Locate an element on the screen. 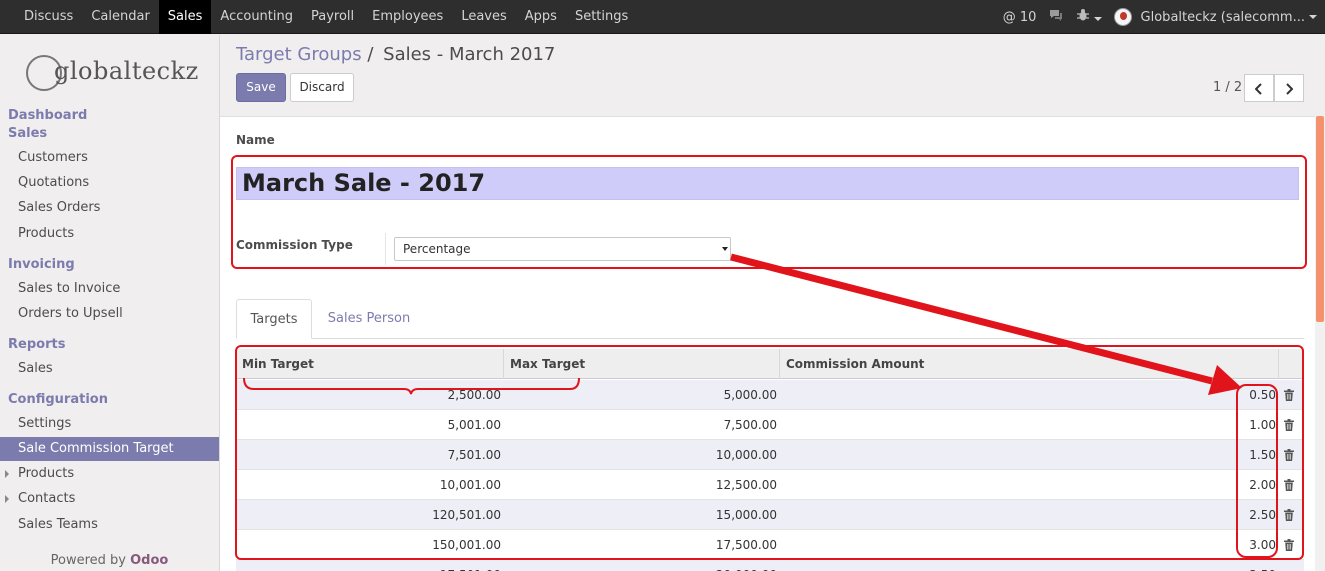  annotation-brace is located at coordinates (411, 386).